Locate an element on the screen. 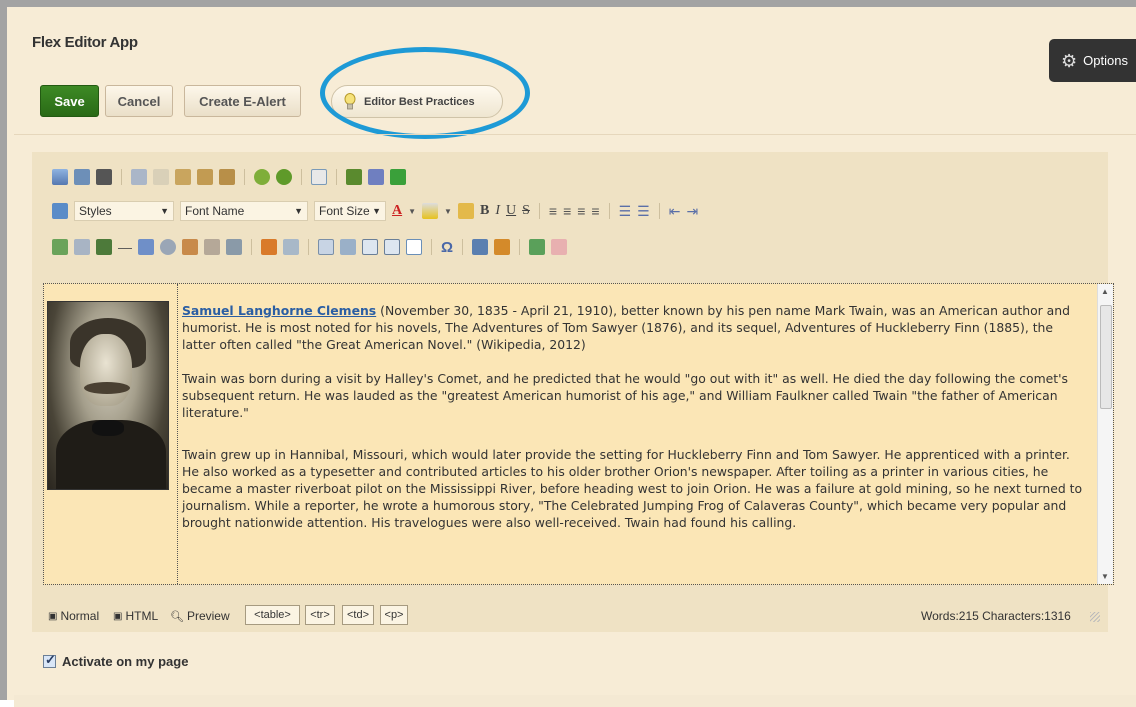 This screenshot has height=707, width=1136. highlight-color-icon is located at coordinates (430, 211).